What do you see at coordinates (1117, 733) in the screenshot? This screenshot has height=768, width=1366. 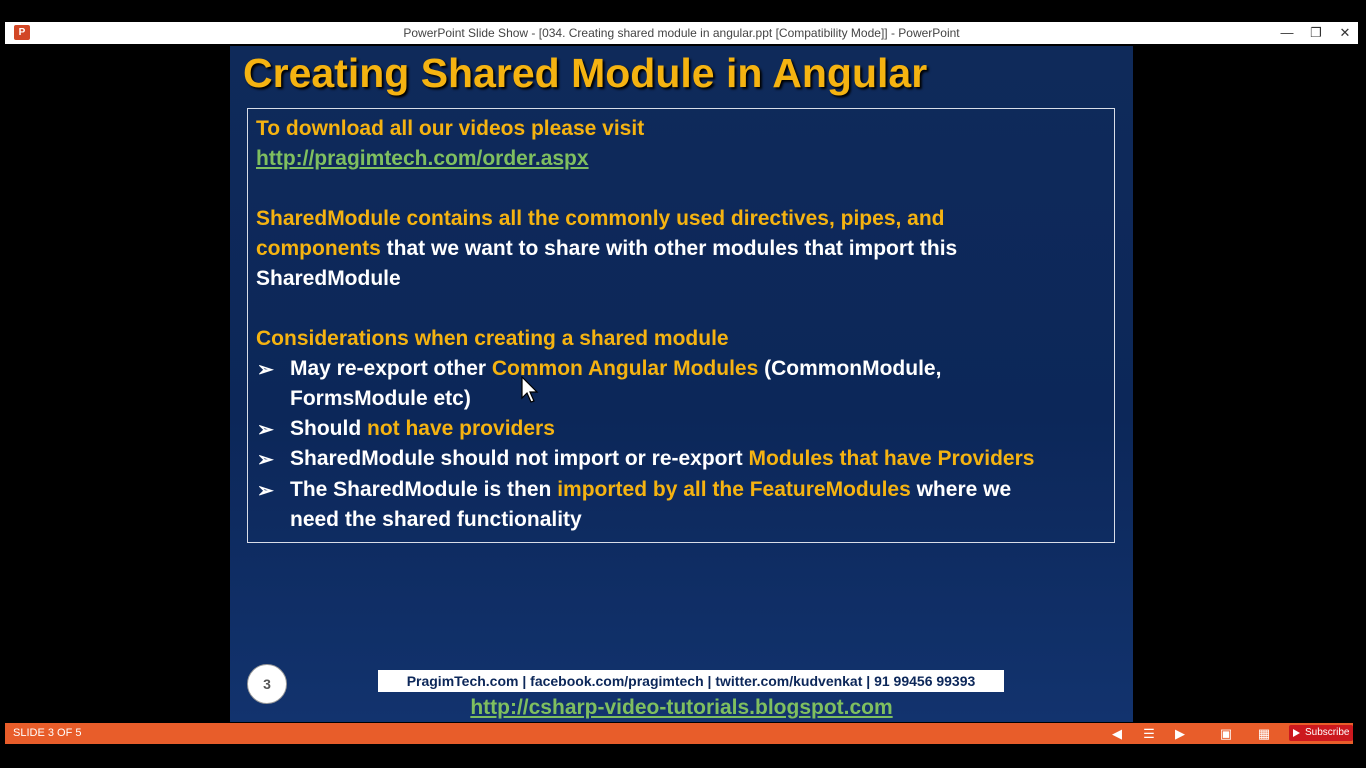 I see `previous-slide-icon: ◀` at bounding box center [1117, 733].